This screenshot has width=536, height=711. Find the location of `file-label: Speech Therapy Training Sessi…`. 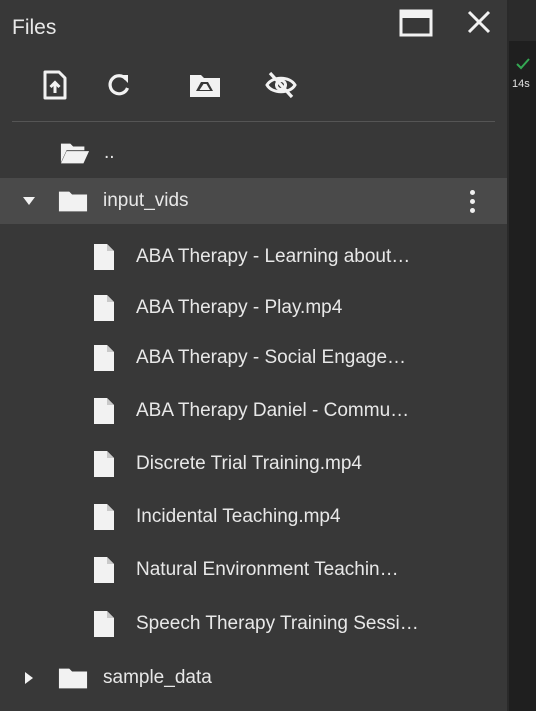

file-label: Speech Therapy Training Sessi… is located at coordinates (277, 623).